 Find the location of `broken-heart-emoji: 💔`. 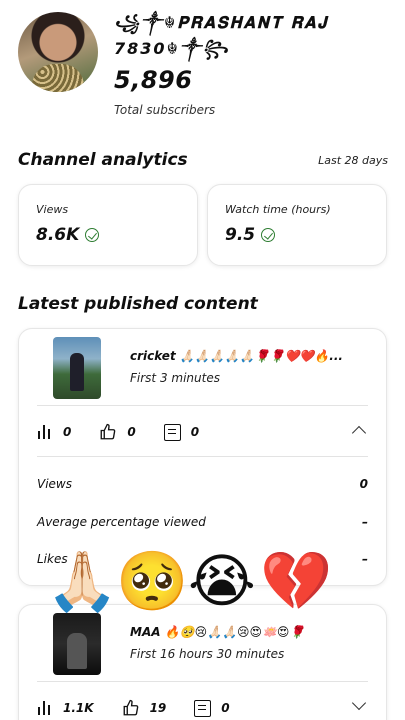

broken-heart-emoji: 💔 is located at coordinates (296, 581).